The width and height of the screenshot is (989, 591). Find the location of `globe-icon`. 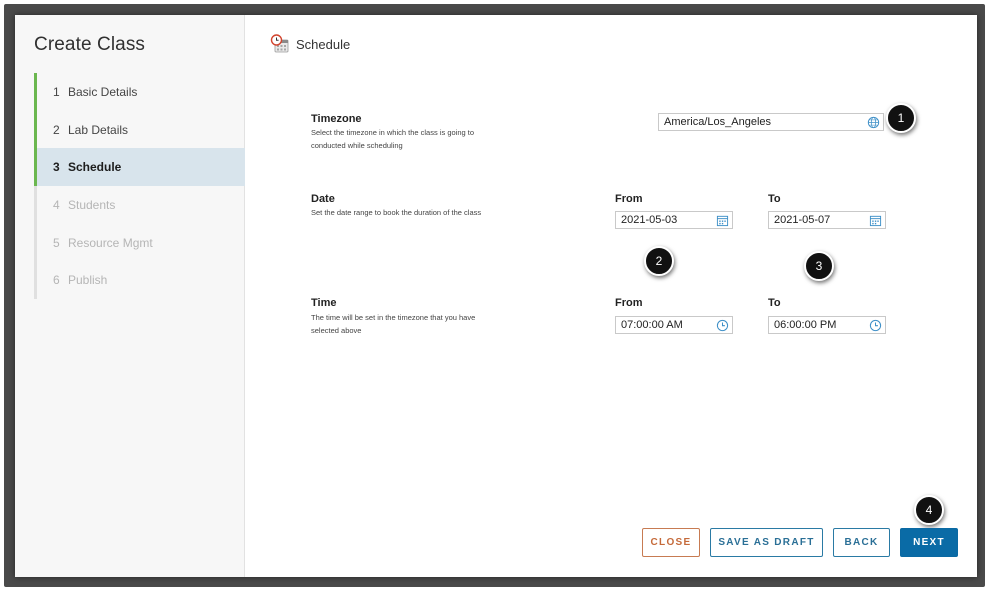

globe-icon is located at coordinates (873, 122).